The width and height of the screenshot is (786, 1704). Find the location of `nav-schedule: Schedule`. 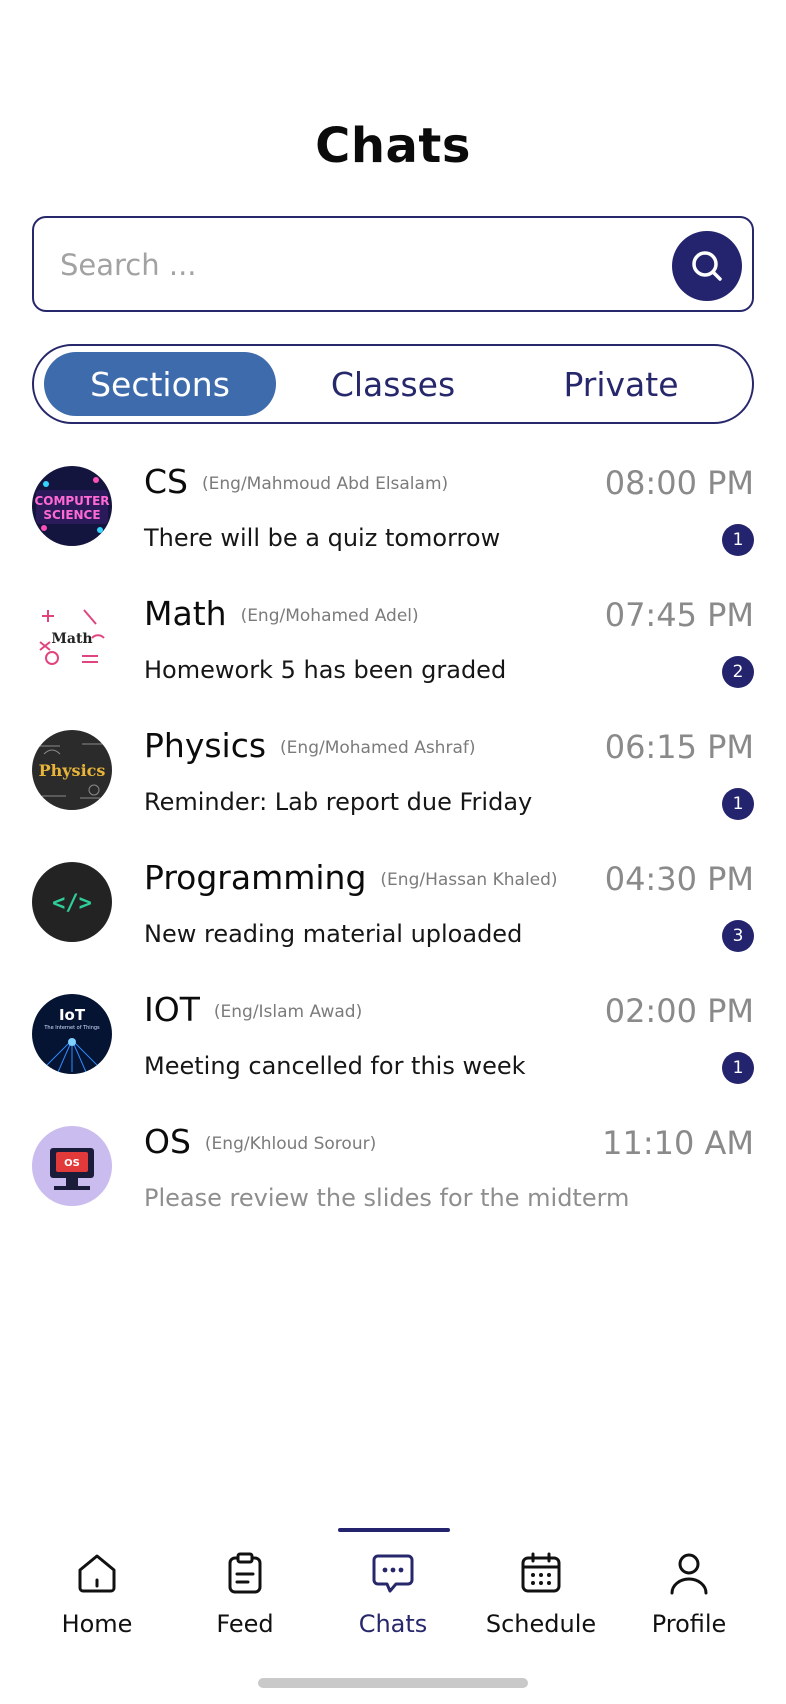

nav-schedule: Schedule is located at coordinates (541, 1603).